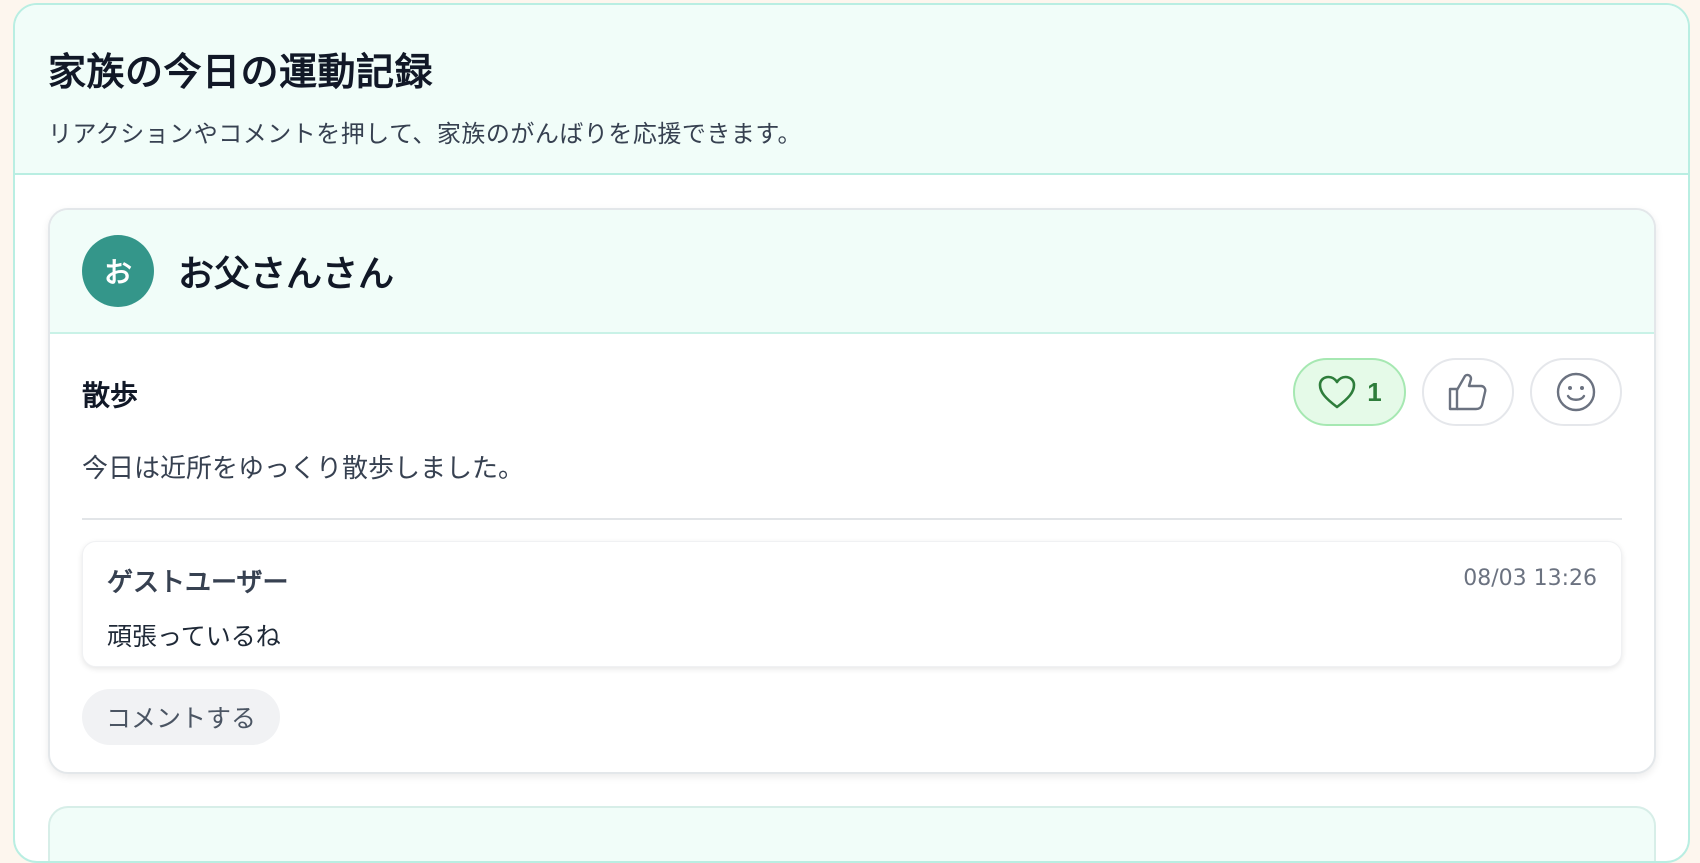  Describe the element at coordinates (1374, 391) in the screenshot. I see `heart-reaction-count: 1` at that location.